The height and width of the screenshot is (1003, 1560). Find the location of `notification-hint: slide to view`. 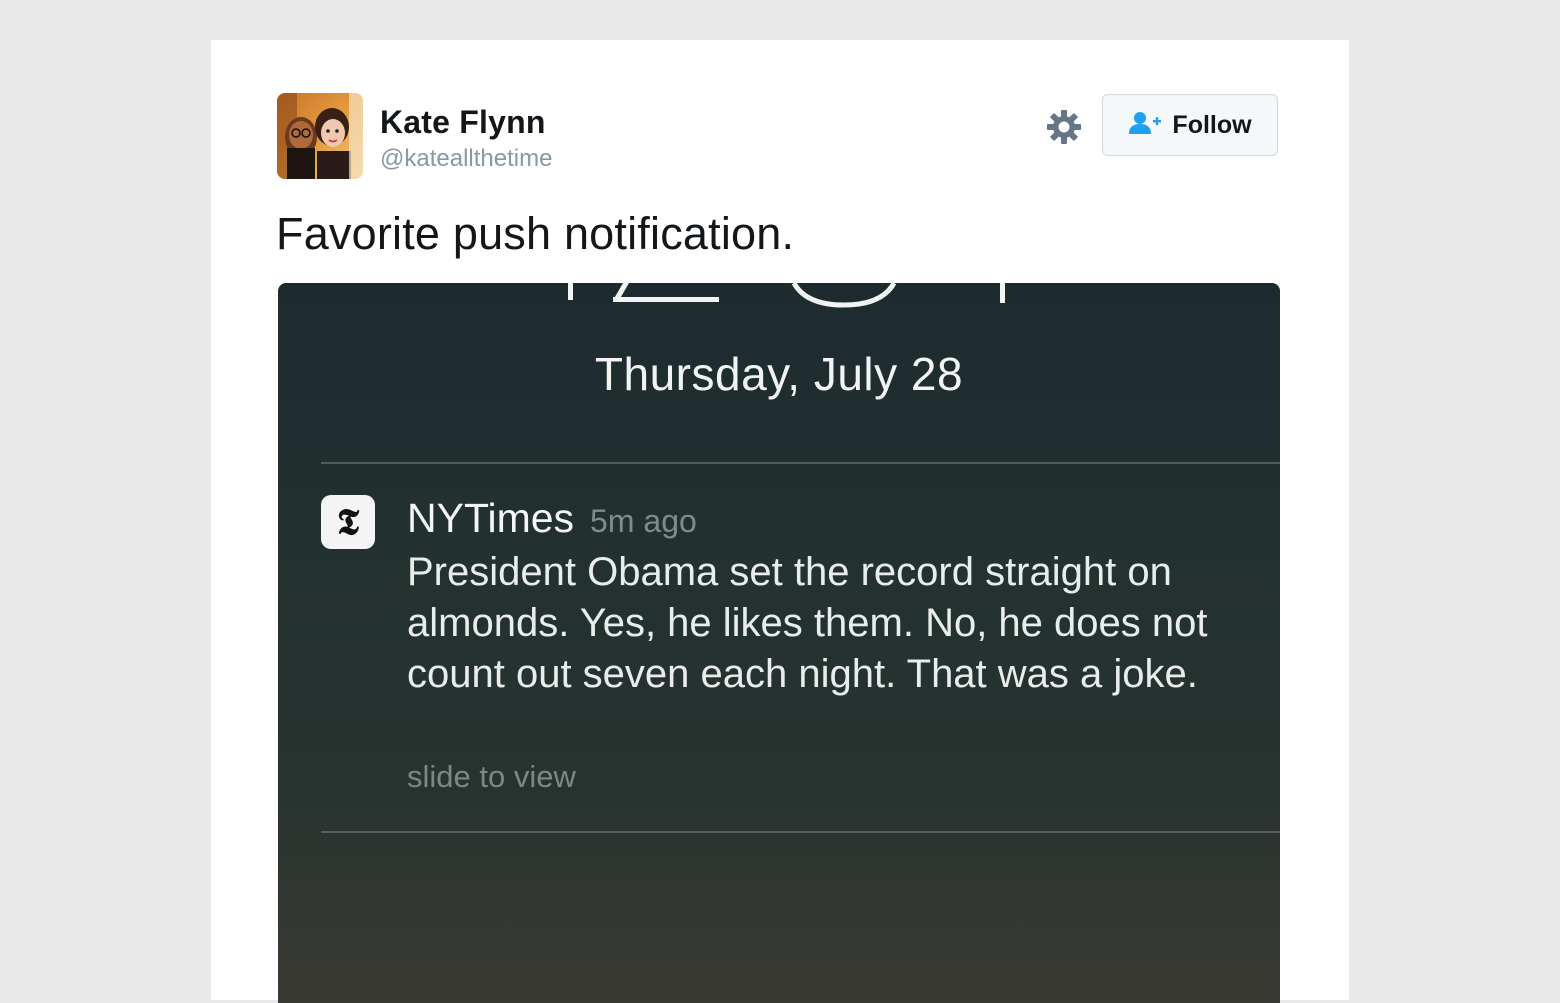

notification-hint: slide to view is located at coordinates (491, 776).